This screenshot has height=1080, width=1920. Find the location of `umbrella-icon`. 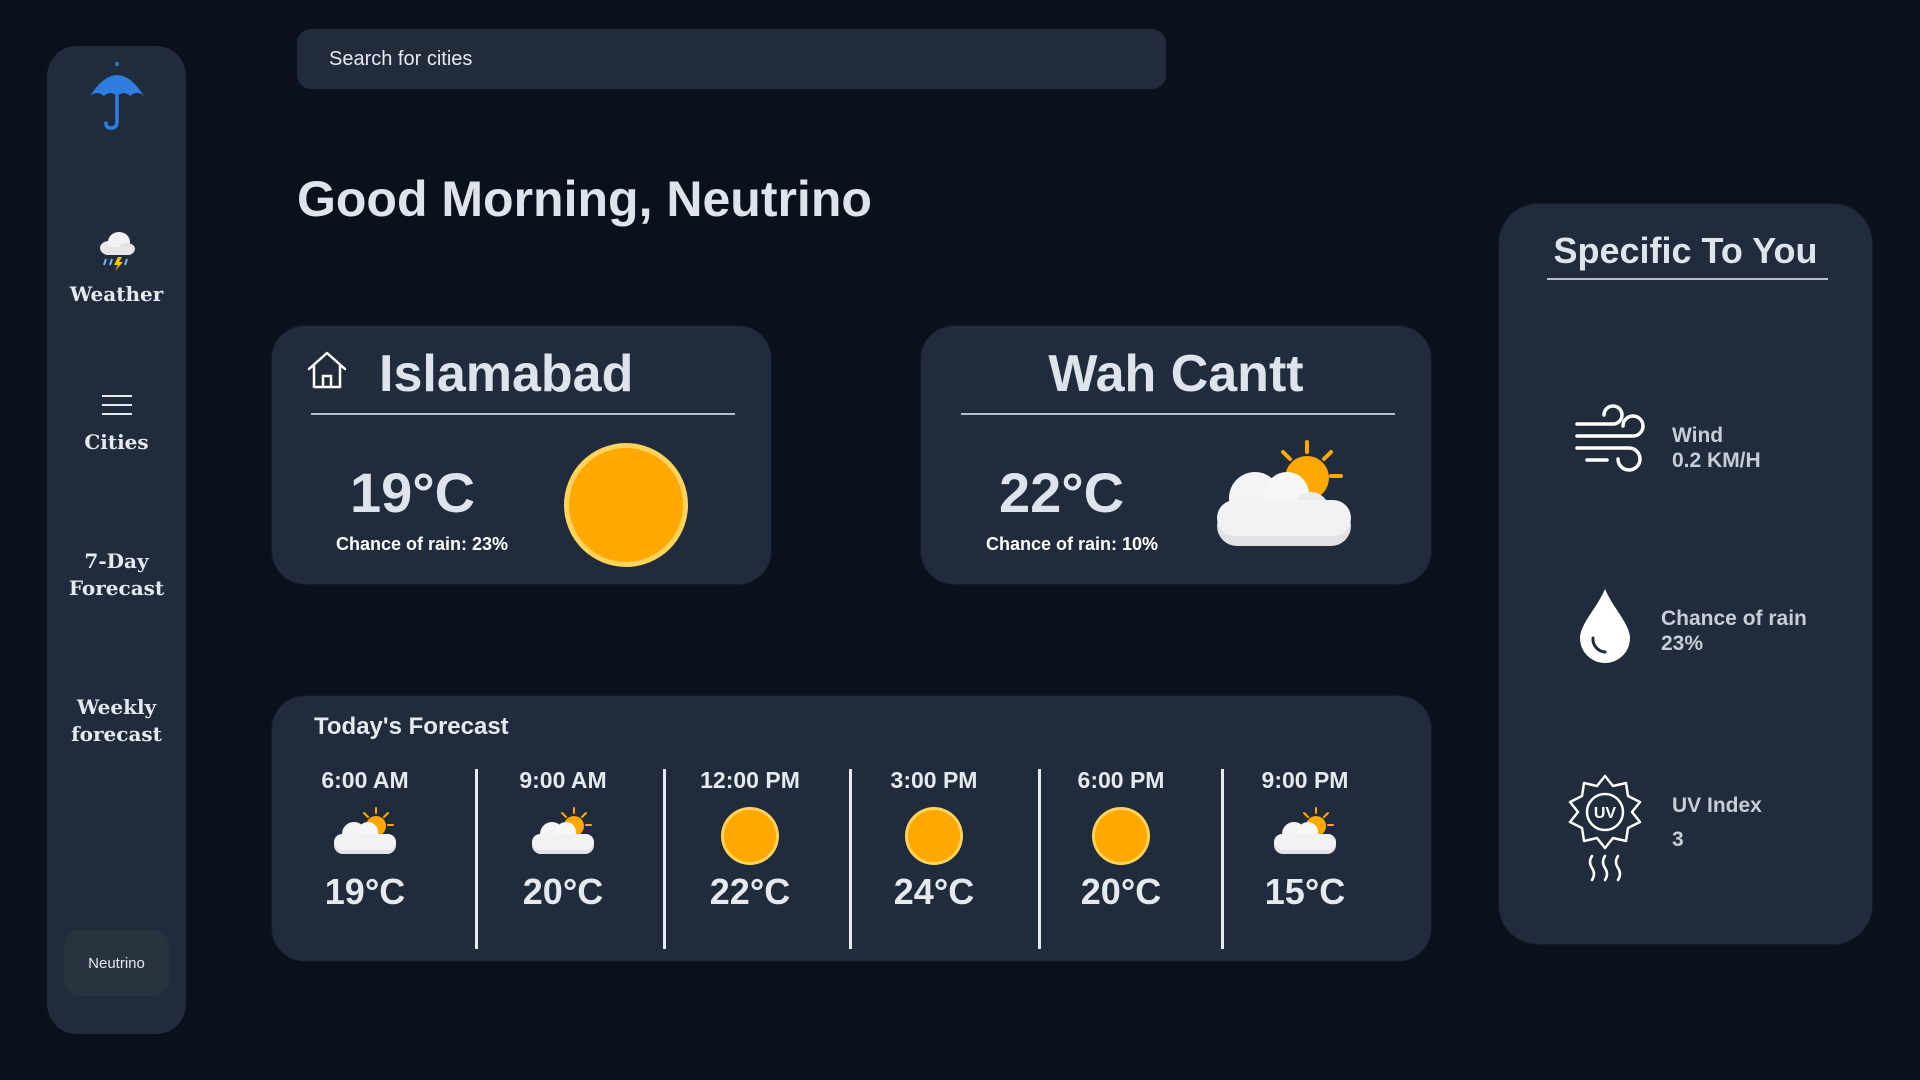

umbrella-icon is located at coordinates (117, 95).